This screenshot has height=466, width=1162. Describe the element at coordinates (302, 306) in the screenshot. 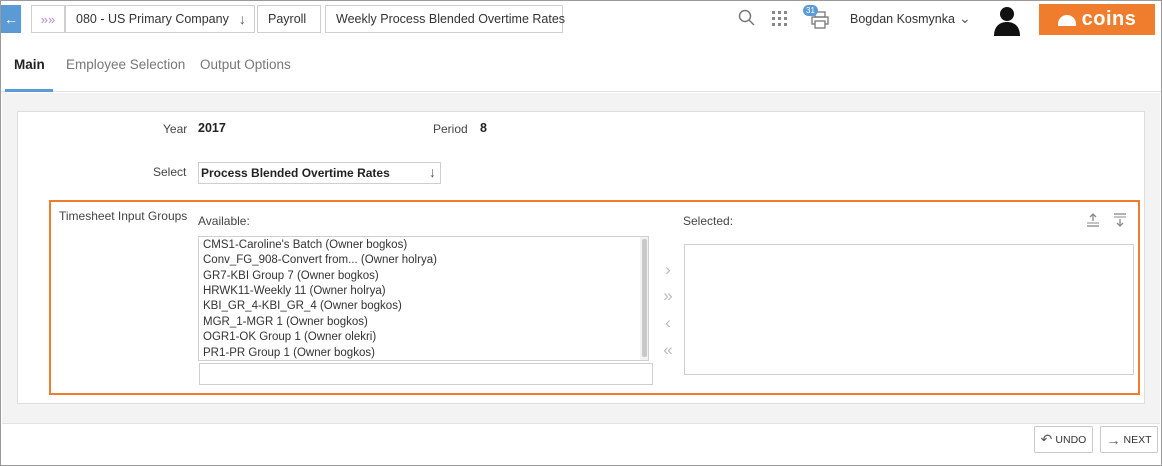

I see `list-item: KBI_GR_4-KBI_GR_4 (Owner bogkos)` at that location.